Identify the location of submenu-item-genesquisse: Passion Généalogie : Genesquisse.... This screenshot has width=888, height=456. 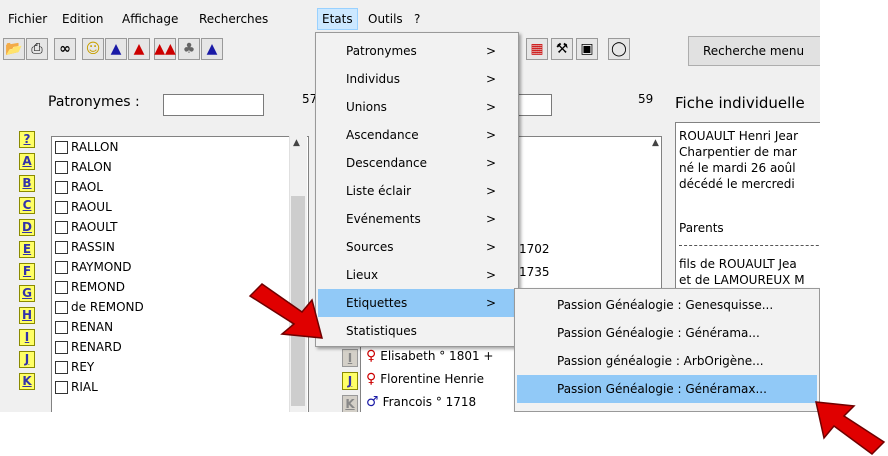
(667, 305).